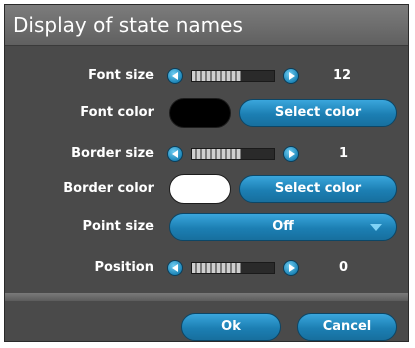 The image size is (415, 348). I want to click on font-color-swatch, so click(200, 113).